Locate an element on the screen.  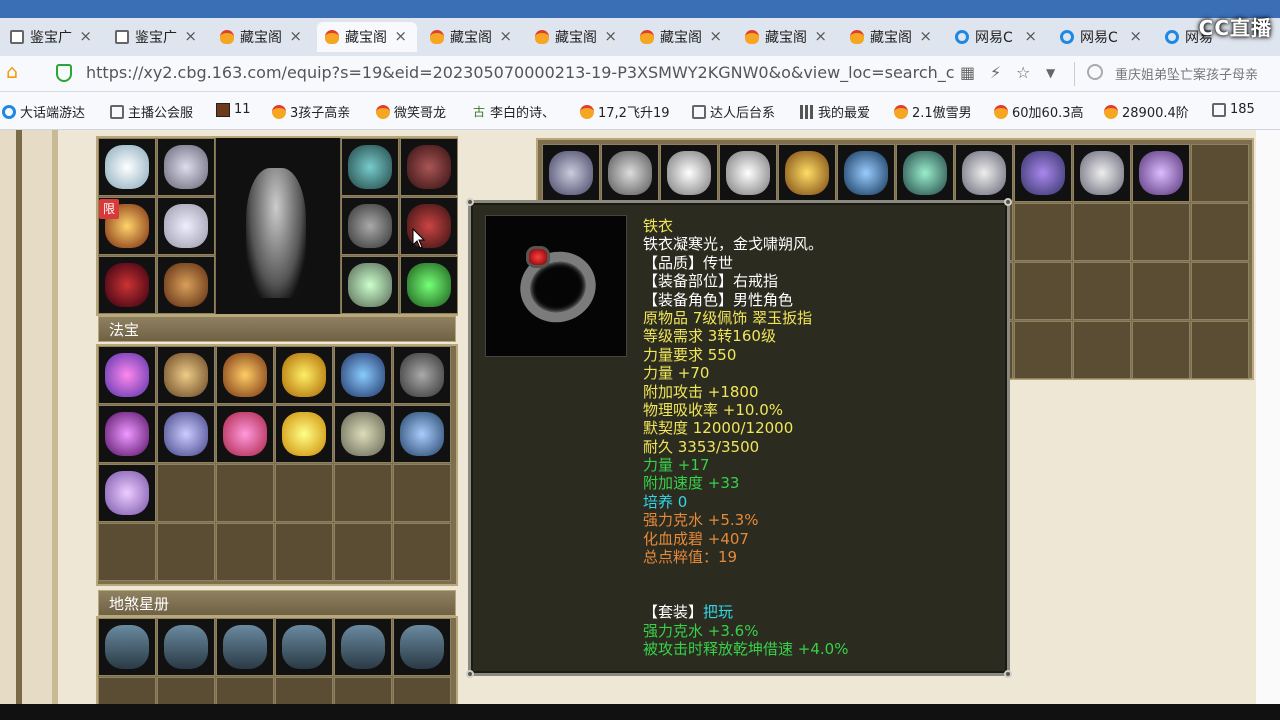
bookmark-item: 28900.4阶 is located at coordinates (1146, 111).